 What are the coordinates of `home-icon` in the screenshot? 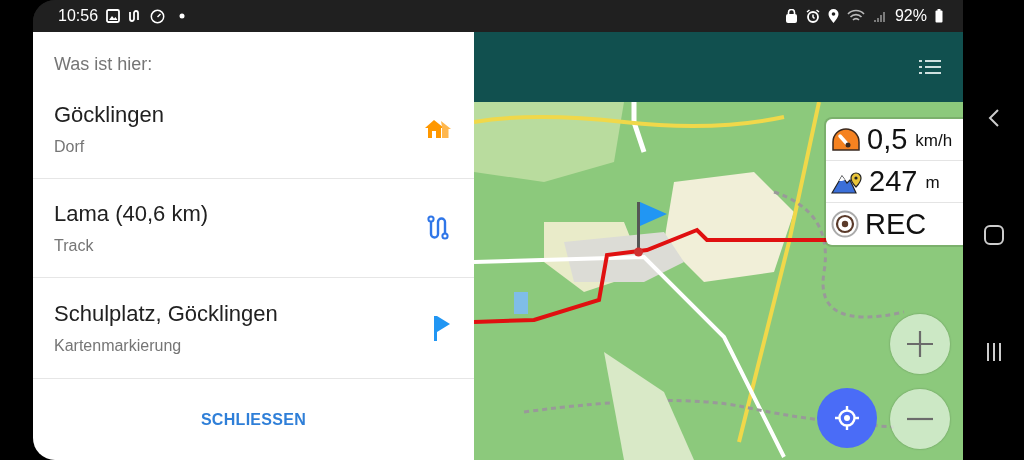 It's located at (993, 235).